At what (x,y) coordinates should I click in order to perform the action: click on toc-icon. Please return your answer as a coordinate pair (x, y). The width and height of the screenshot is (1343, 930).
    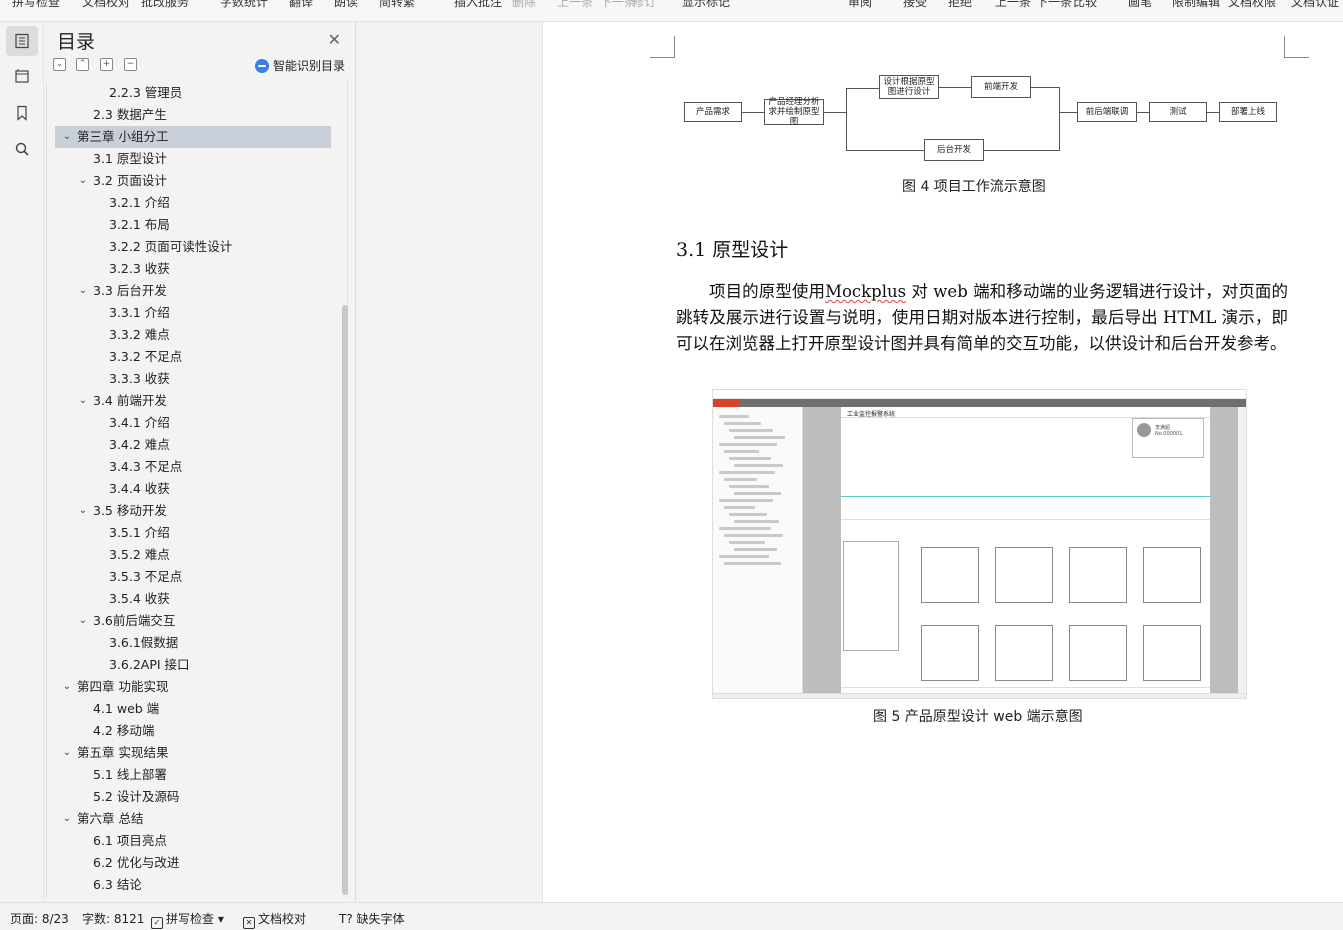
    Looking at the image, I should click on (22, 41).